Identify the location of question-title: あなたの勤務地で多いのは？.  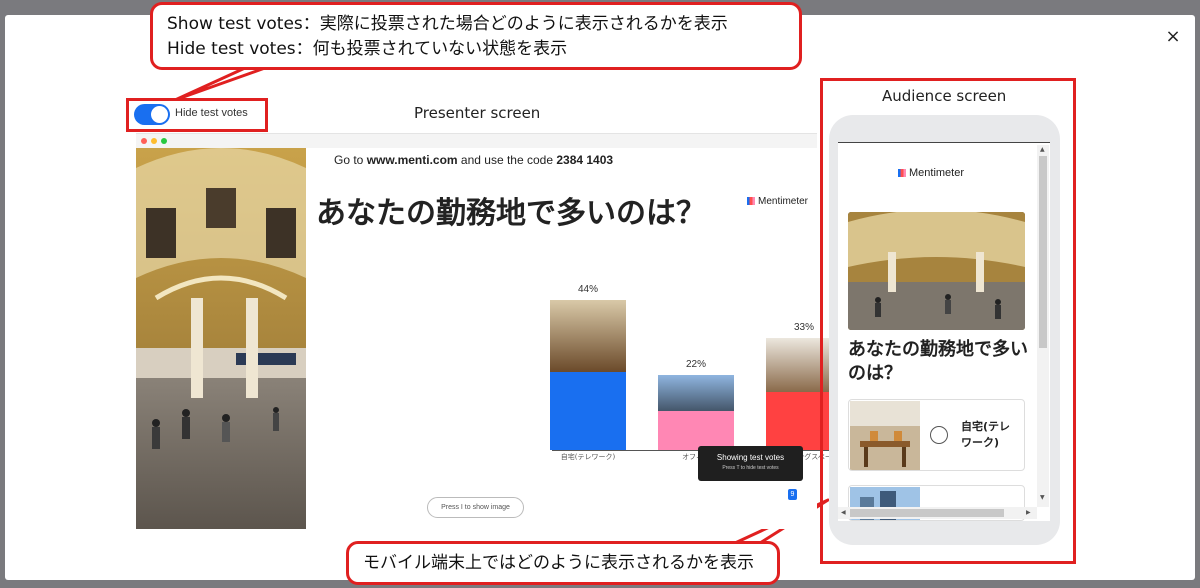
(511, 213).